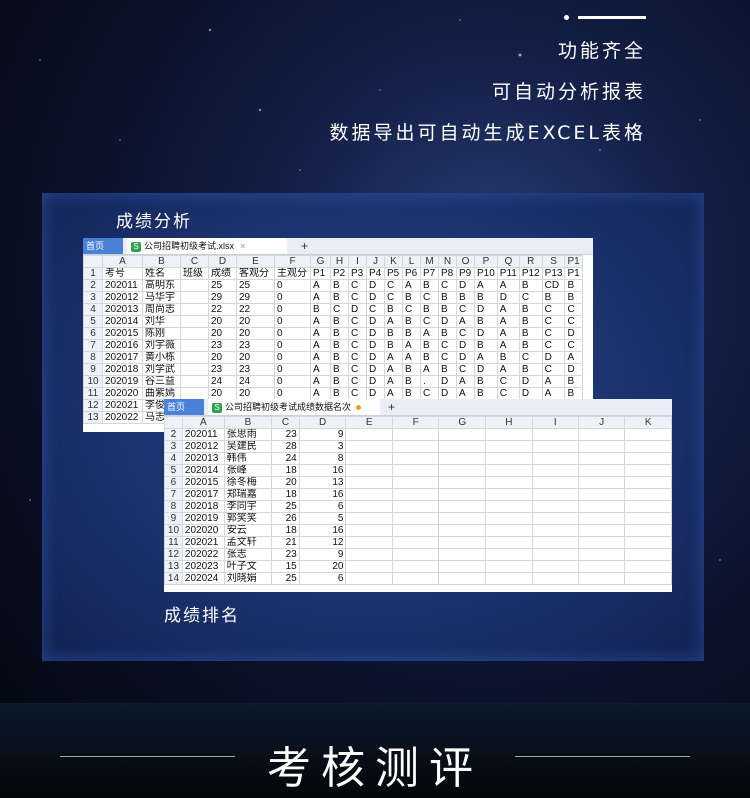 The height and width of the screenshot is (798, 750). I want to click on corner-cell, so click(93, 261).